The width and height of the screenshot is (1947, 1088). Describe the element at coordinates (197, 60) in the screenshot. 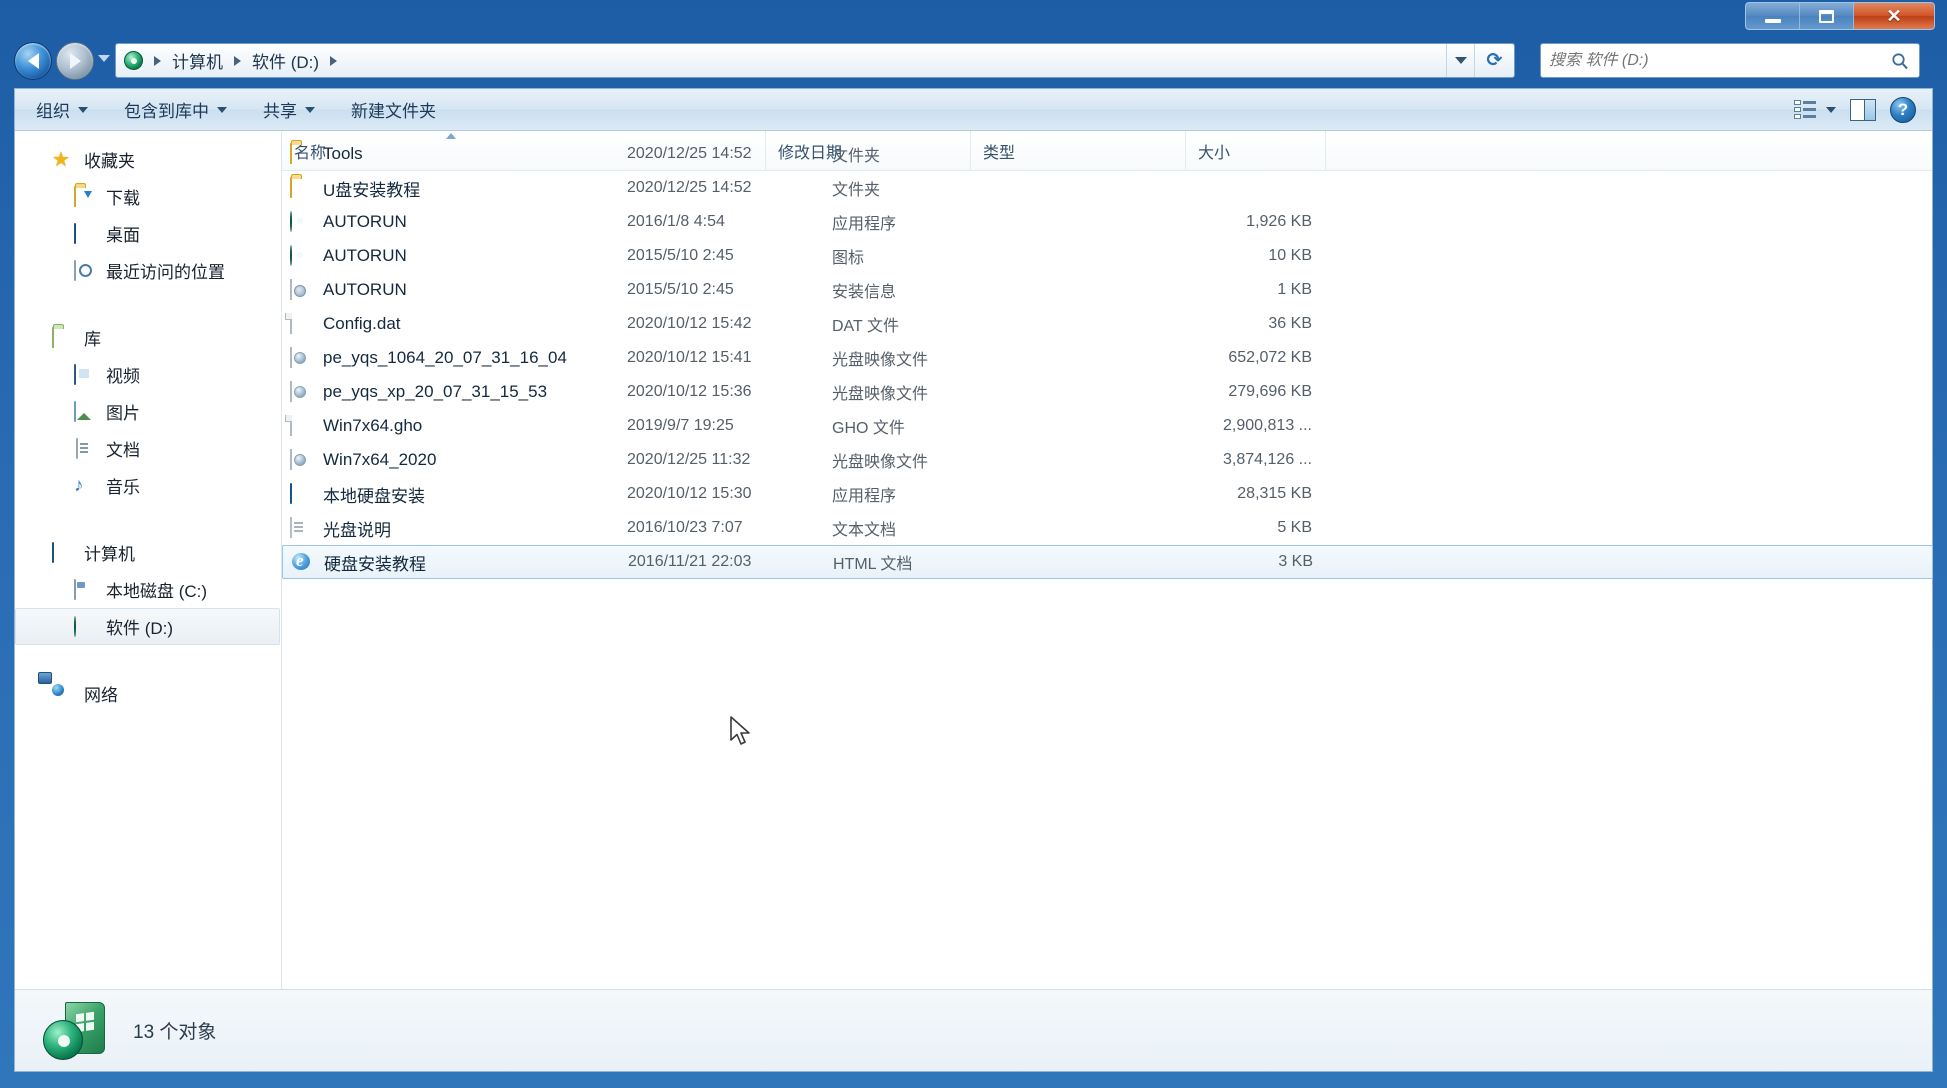

I see `breadcrumb-item-computer: 计算机` at that location.